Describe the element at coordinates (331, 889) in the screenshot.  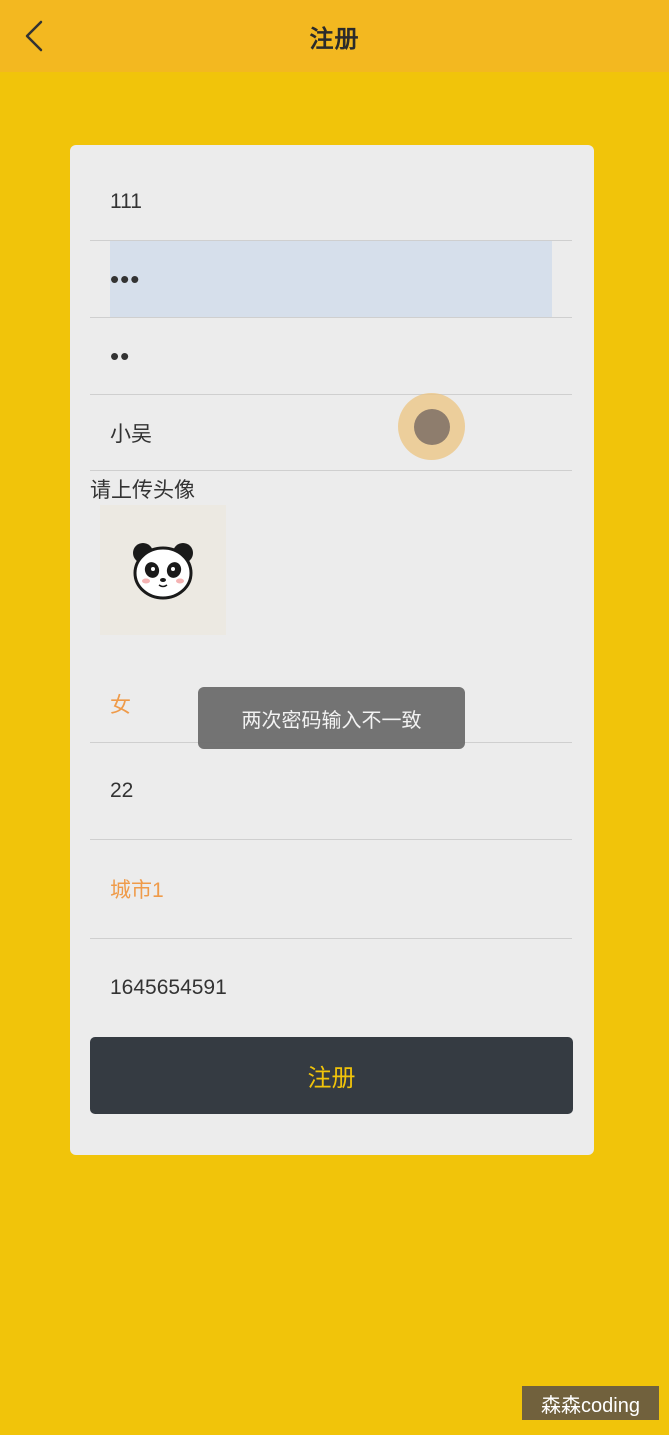
I see `city-picker: 城市1` at that location.